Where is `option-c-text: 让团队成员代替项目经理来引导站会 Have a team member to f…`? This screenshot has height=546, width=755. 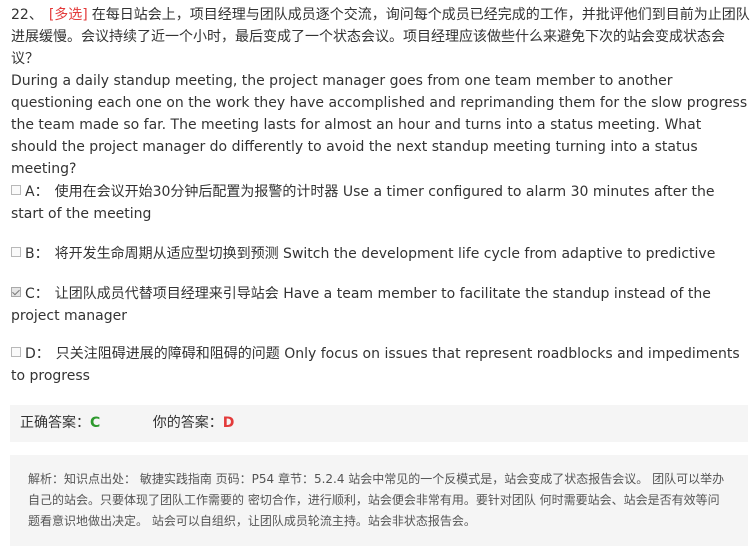
option-c-text: 让团队成员代替项目经理来引导站会 Have a team member to f… is located at coordinates (361, 305).